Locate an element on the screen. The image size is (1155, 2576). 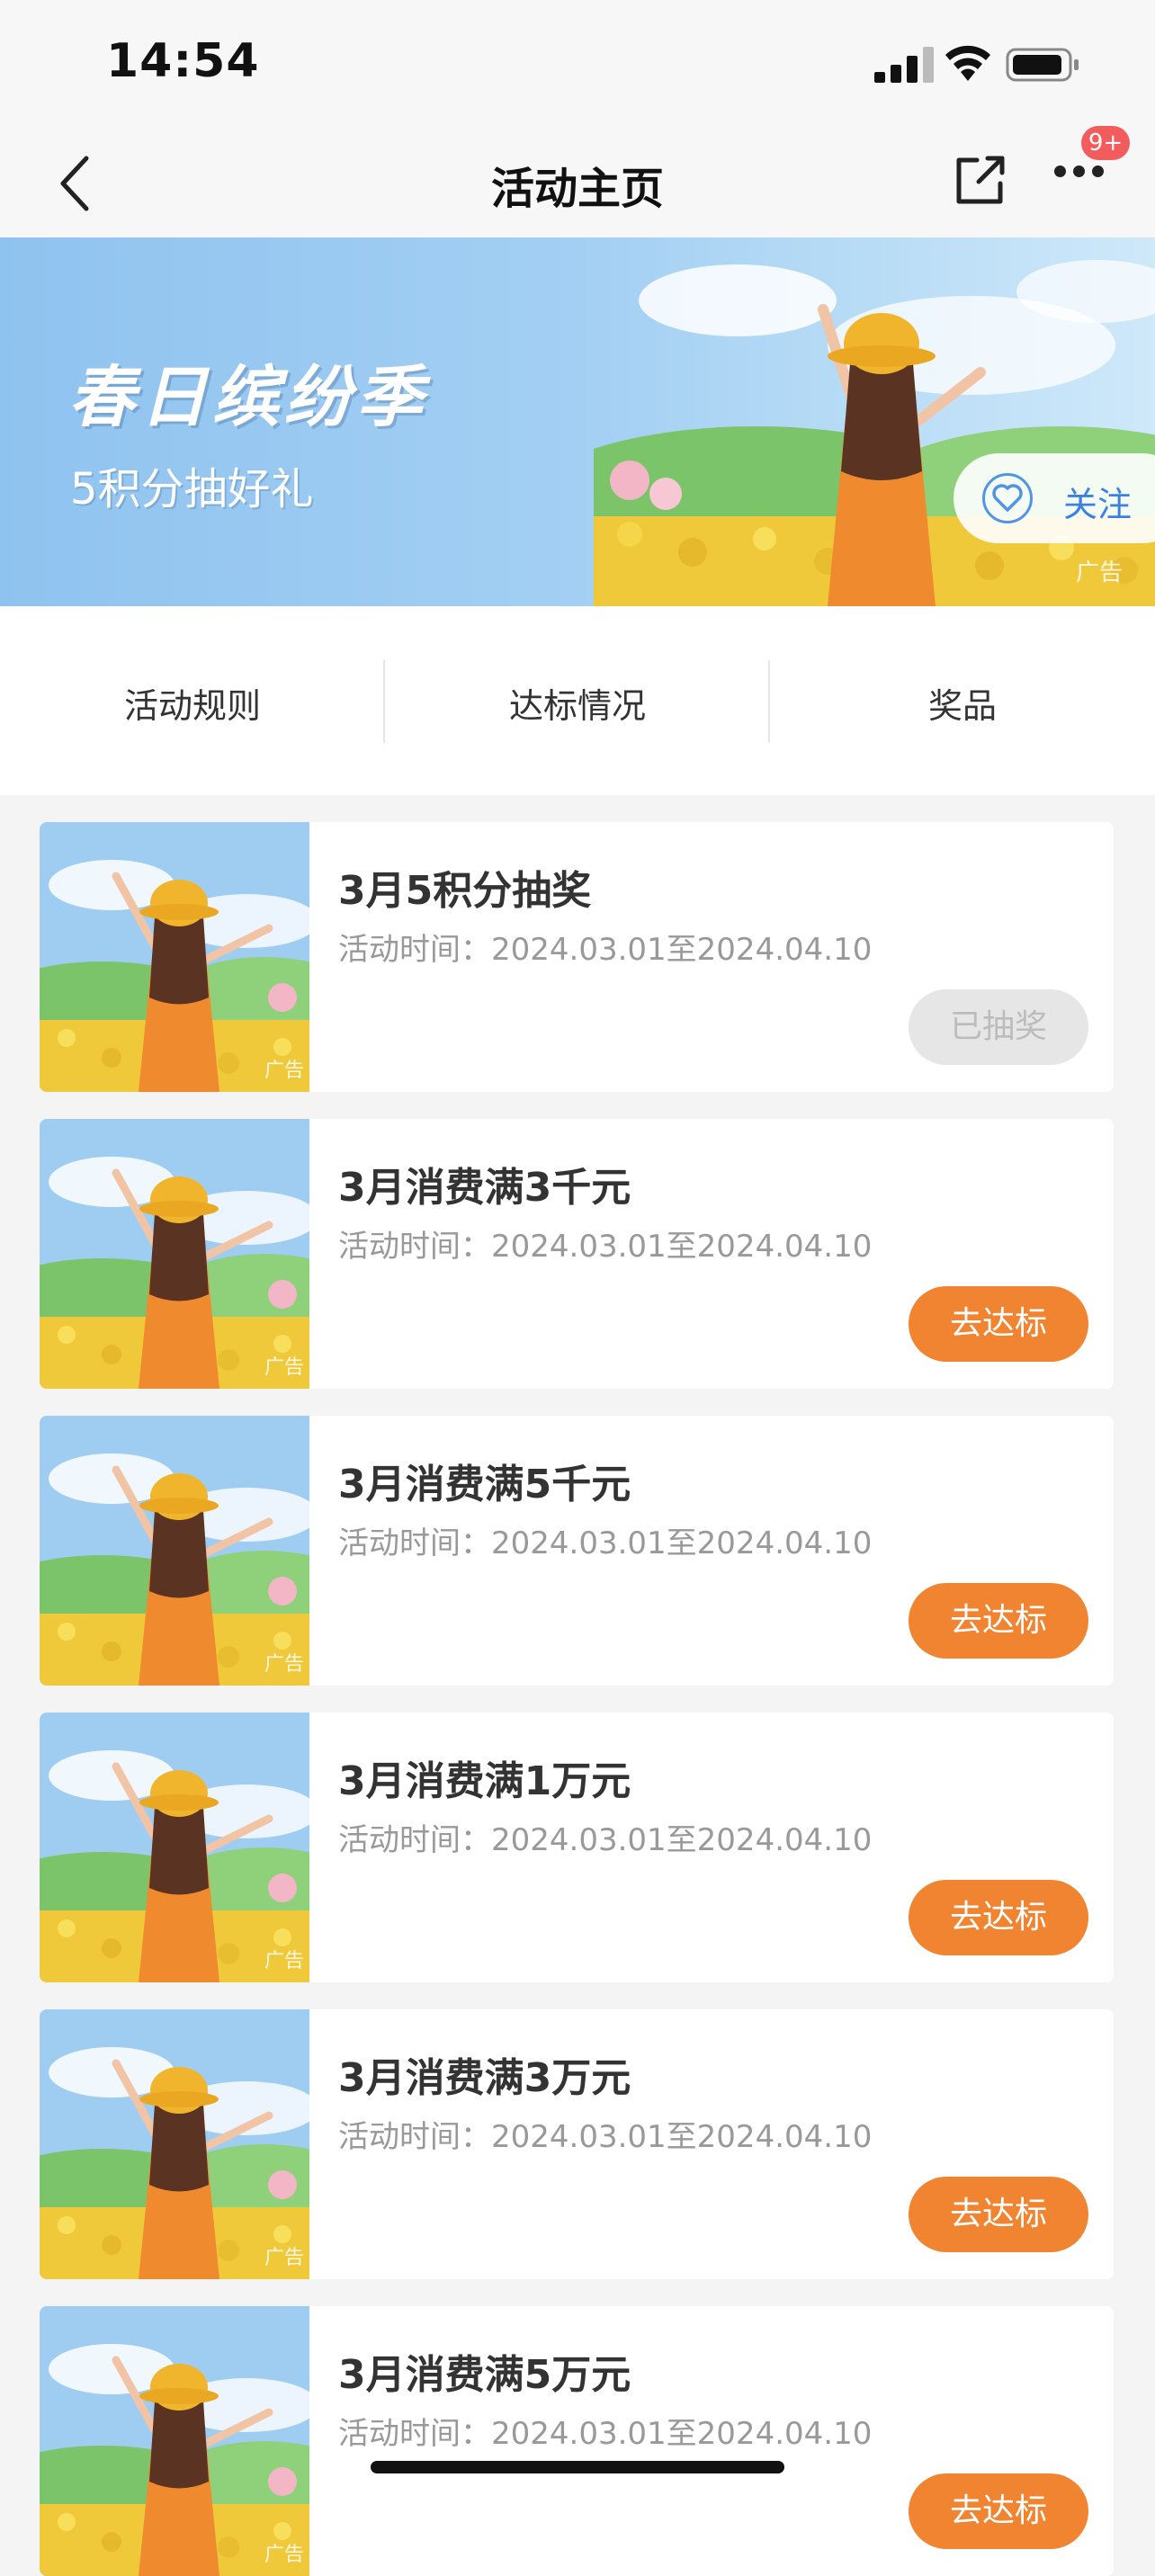
activity-card: 广告 3月消费满1万元活动时间：2024.03.01至2024.04.10 去达标 is located at coordinates (577, 1847).